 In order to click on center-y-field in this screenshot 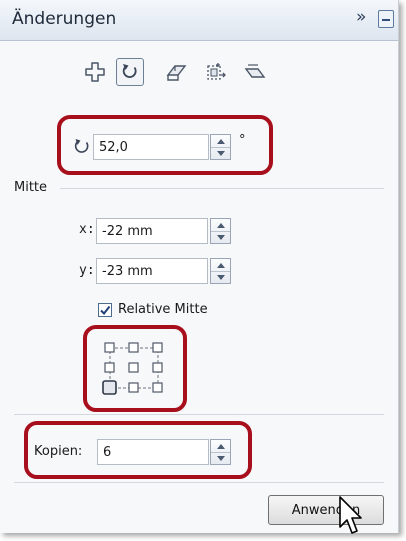, I will do `click(152, 271)`.